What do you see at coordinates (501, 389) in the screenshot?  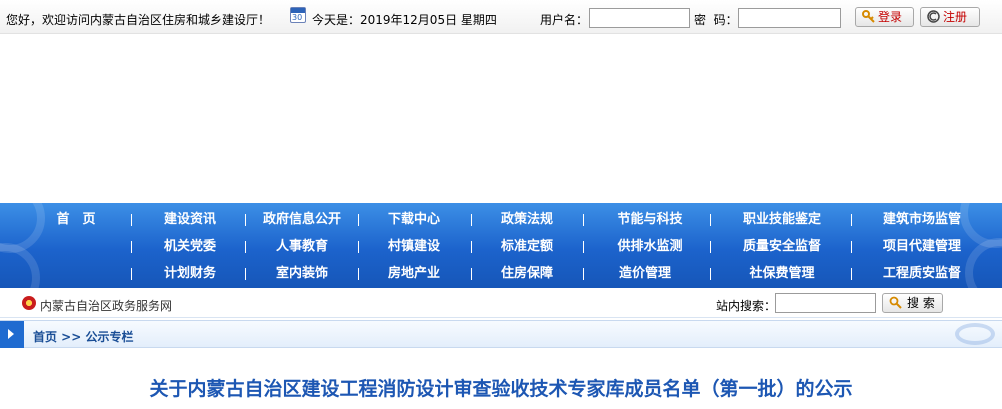 I see `article-title: 关于内蒙古自治区建设工程消防设计审查验收技术专家库成员名单（第一批）的公示` at bounding box center [501, 389].